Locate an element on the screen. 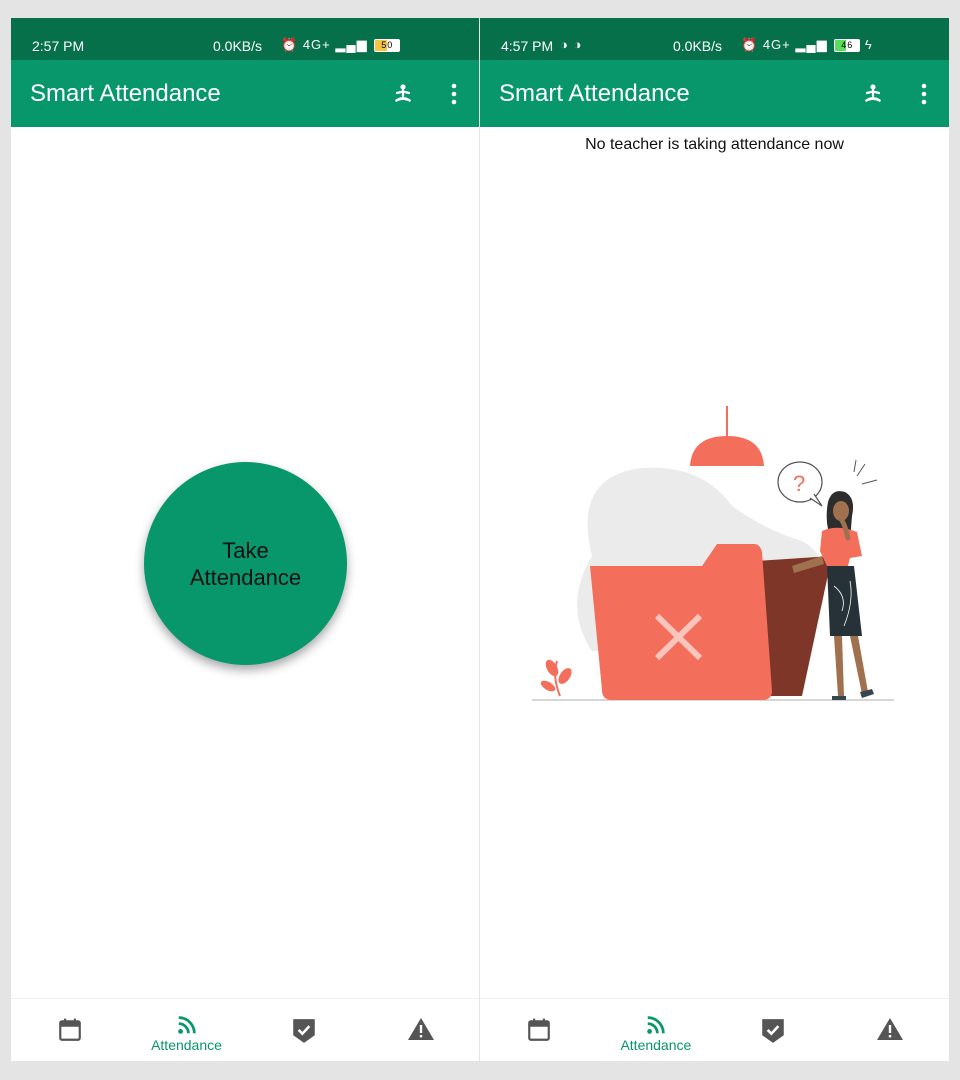 This screenshot has height=1080, width=960. take-attendance-button: Take Attendance is located at coordinates (245, 563).